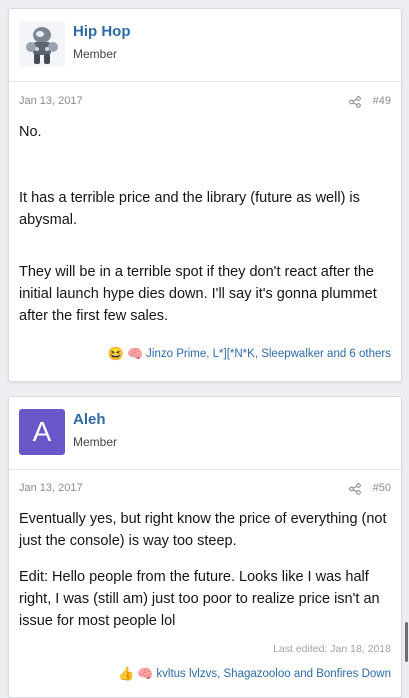 The height and width of the screenshot is (698, 409). I want to click on message-paragraph: No., so click(30, 132).